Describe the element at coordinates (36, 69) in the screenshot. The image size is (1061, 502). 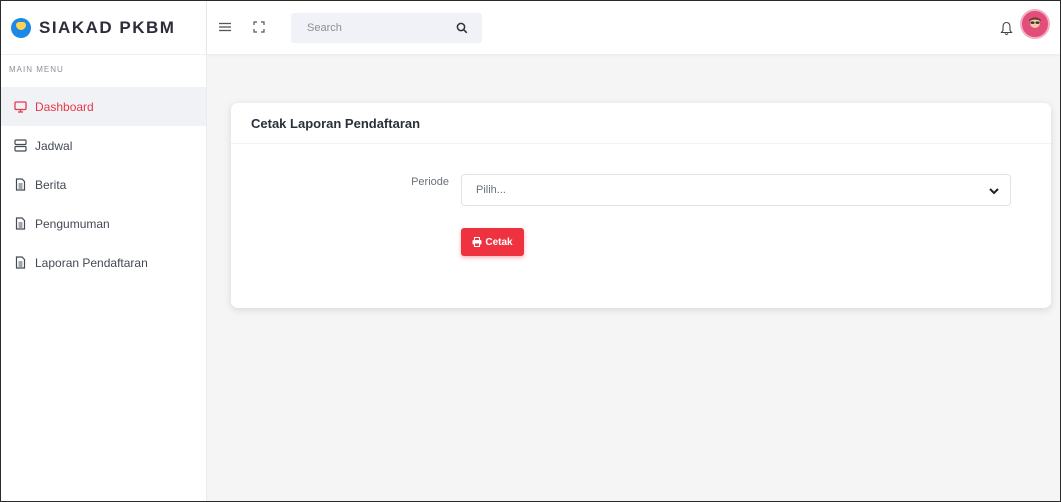
I see `menu-section-title: MAIN MENU` at that location.